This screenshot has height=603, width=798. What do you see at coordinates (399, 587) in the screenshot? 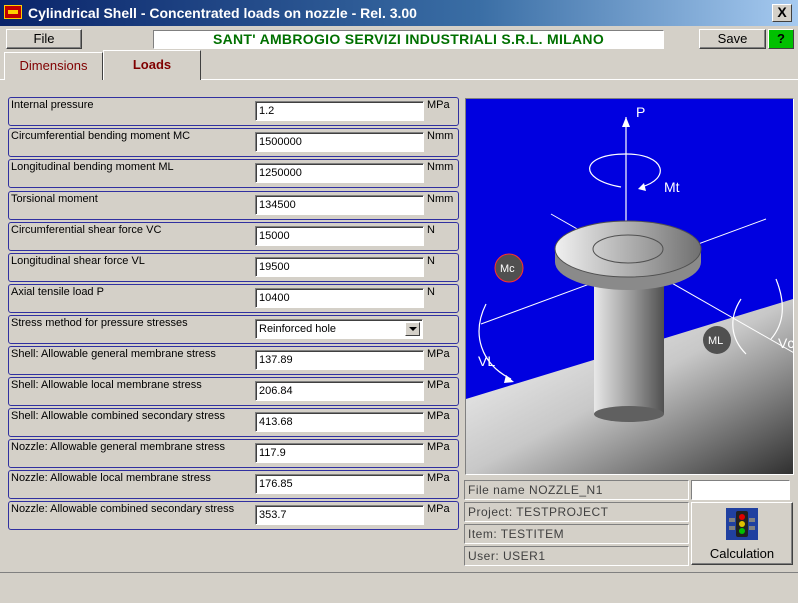
I see `status-bar` at bounding box center [399, 587].